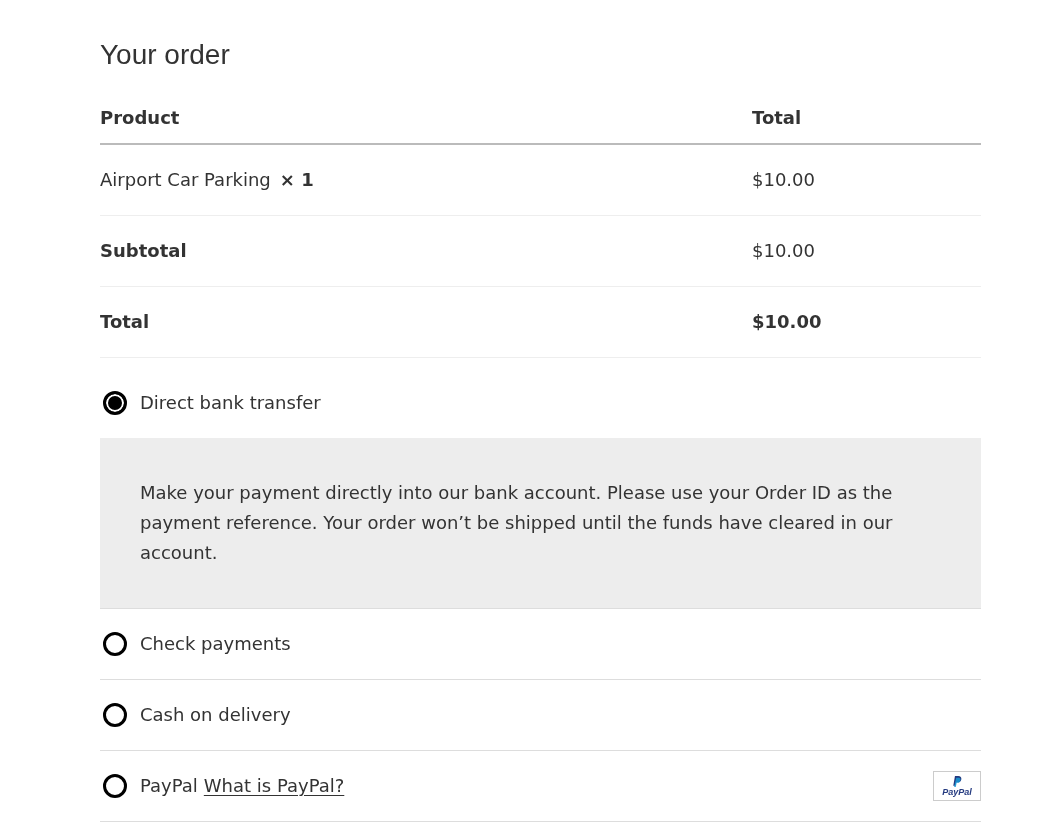 The height and width of the screenshot is (828, 1054). Describe the element at coordinates (230, 403) in the screenshot. I see `payment-method-label: Direct bank transfer` at that location.